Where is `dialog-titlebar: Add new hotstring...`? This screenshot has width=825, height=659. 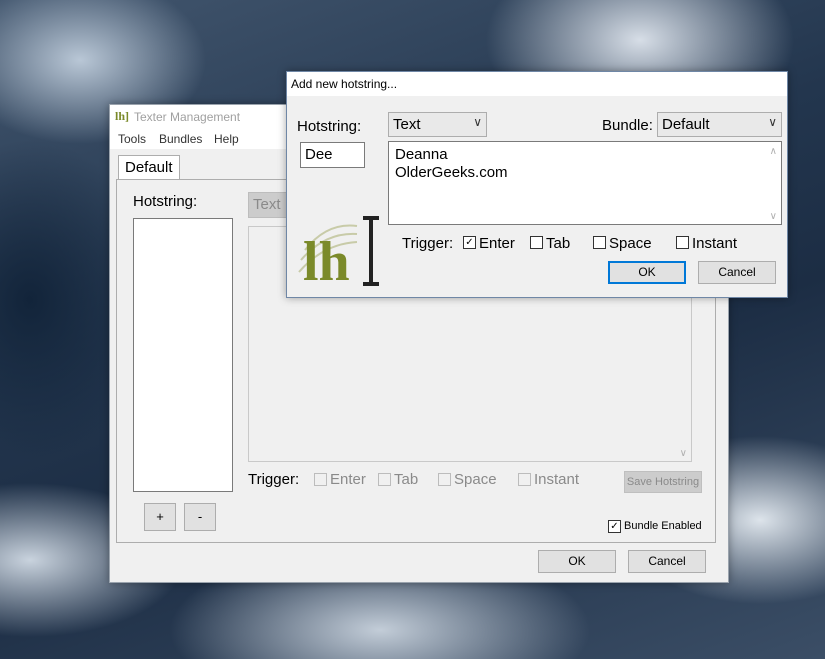
dialog-titlebar: Add new hotstring... is located at coordinates (537, 84).